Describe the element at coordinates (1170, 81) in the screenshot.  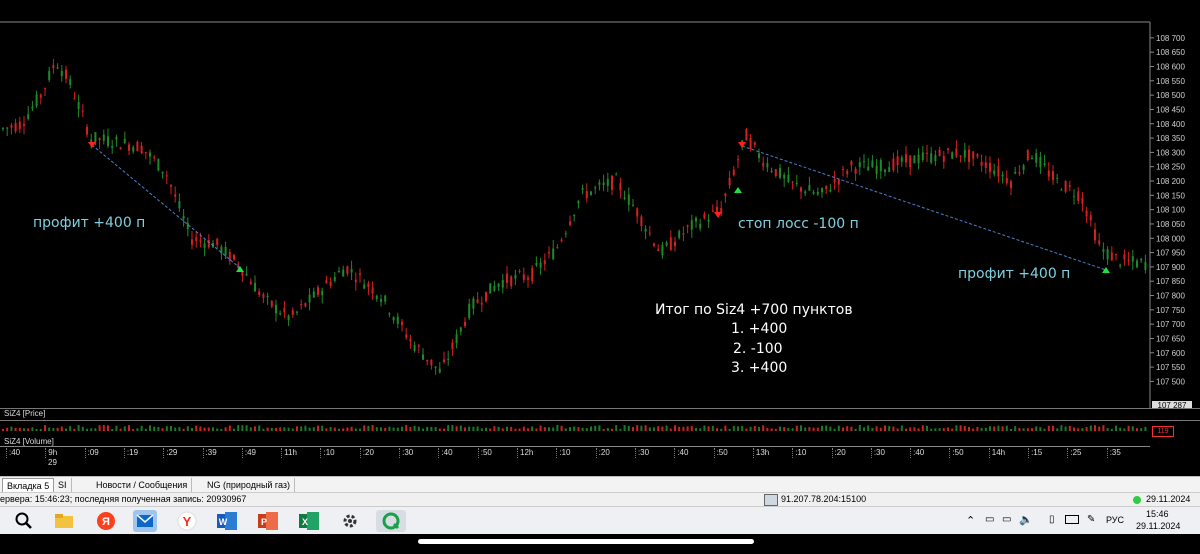
I see `y-axis-label: 108 550` at that location.